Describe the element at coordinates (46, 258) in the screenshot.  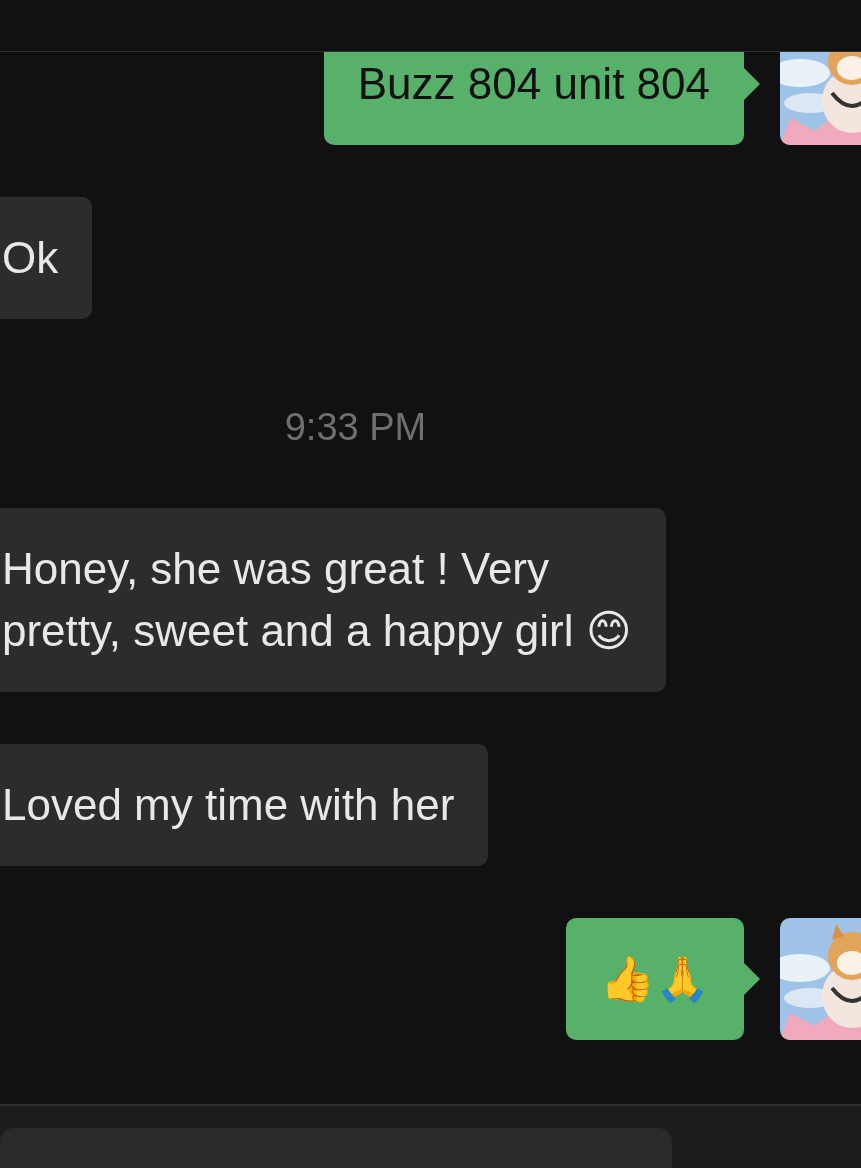
I see `message-bubble: Ok` at that location.